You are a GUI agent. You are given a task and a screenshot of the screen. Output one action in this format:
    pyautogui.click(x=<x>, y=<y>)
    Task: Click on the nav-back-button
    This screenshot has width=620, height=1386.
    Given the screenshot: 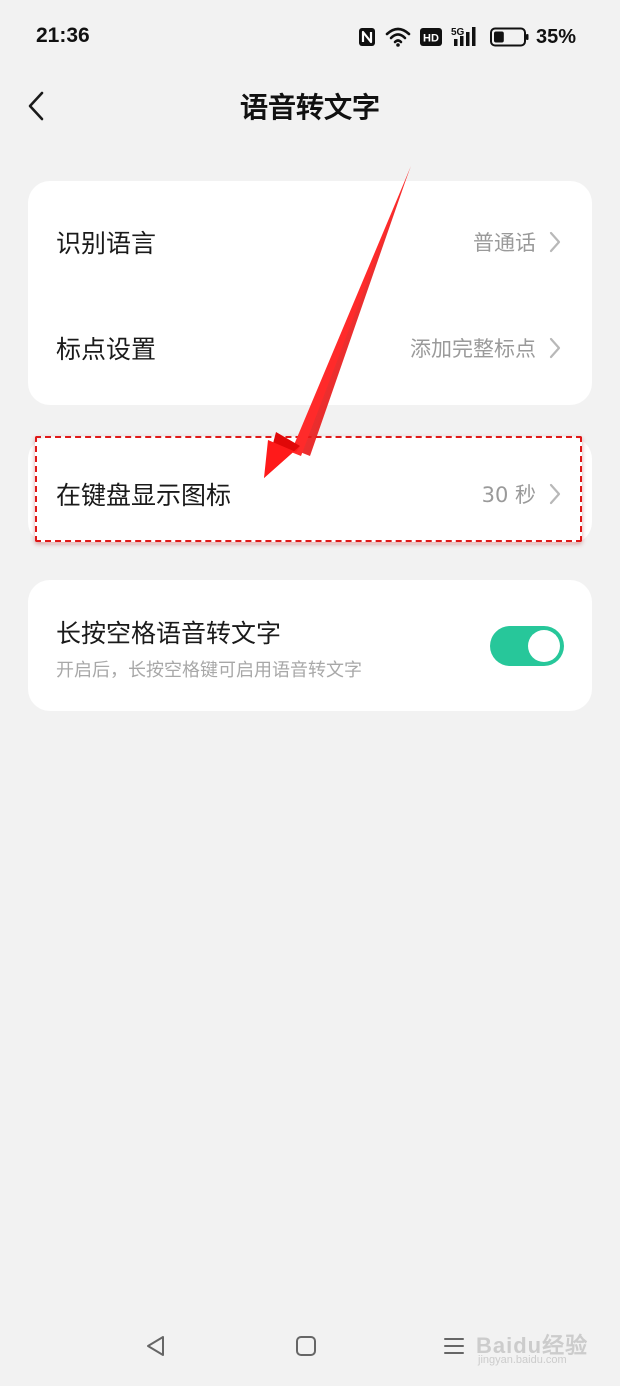 What is the action you would take?
    pyautogui.click(x=156, y=1346)
    